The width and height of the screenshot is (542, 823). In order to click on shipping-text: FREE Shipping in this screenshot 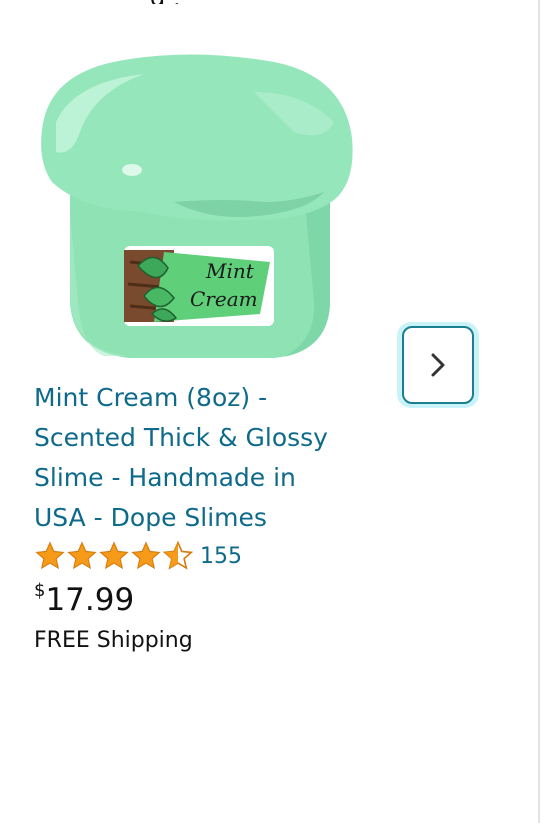, I will do `click(113, 640)`.